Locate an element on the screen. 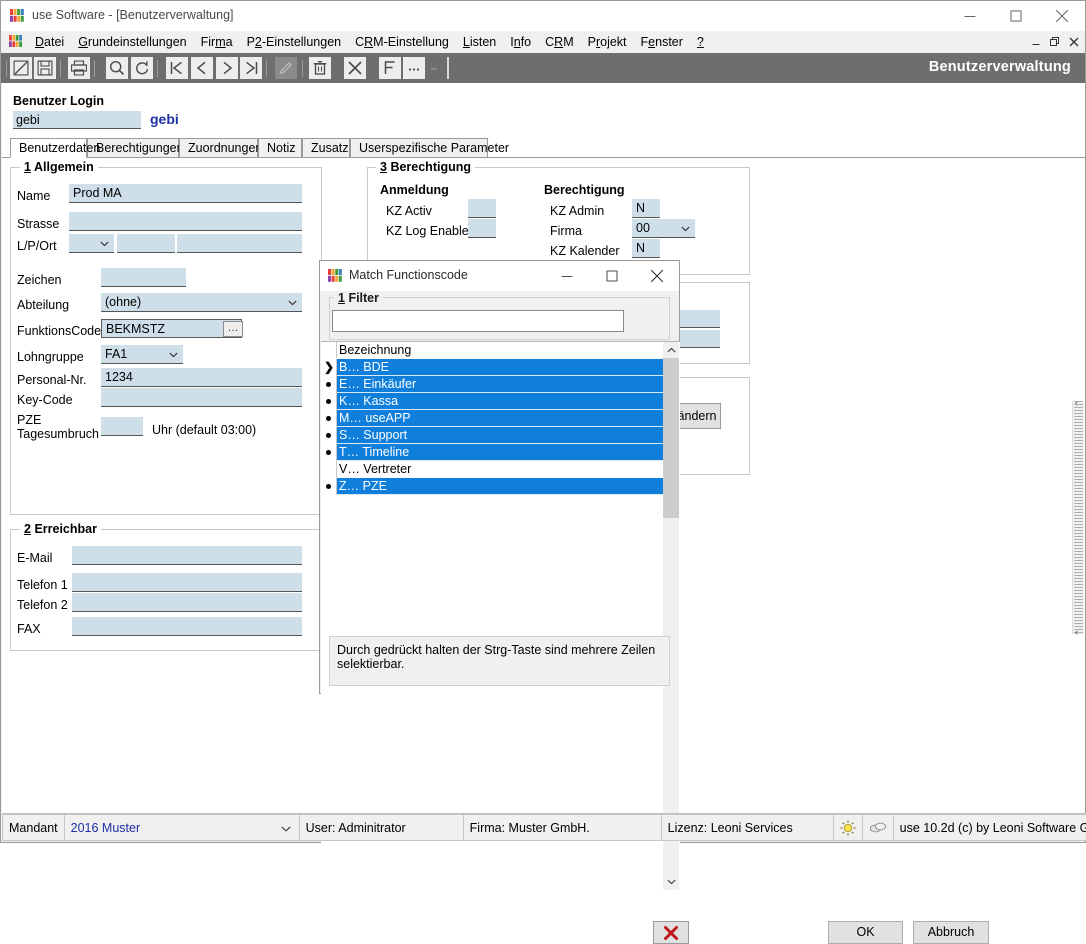 The height and width of the screenshot is (944, 1086). grid-row: ❯ B… BDE is located at coordinates (492, 367).